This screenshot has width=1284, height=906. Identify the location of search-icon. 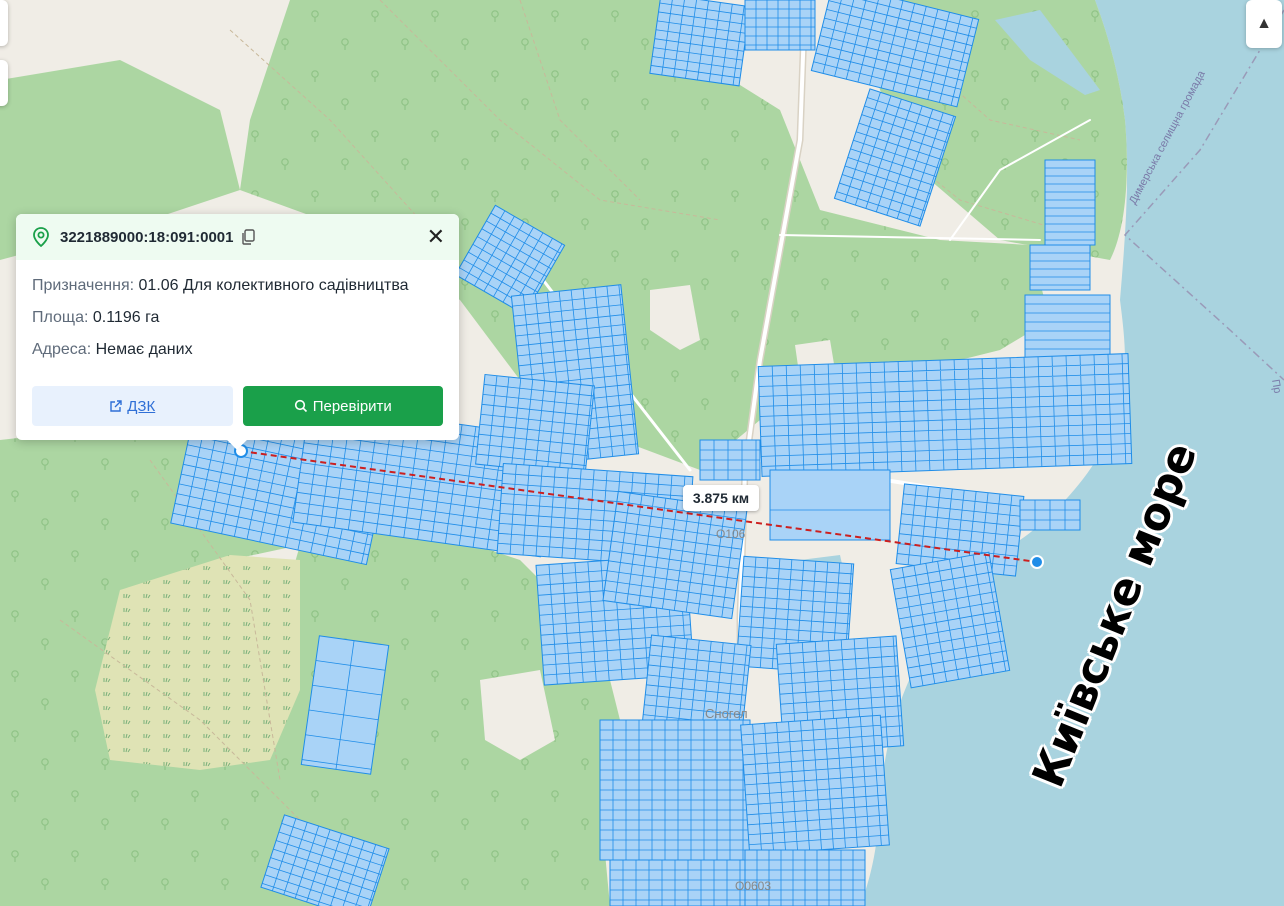
(300, 406).